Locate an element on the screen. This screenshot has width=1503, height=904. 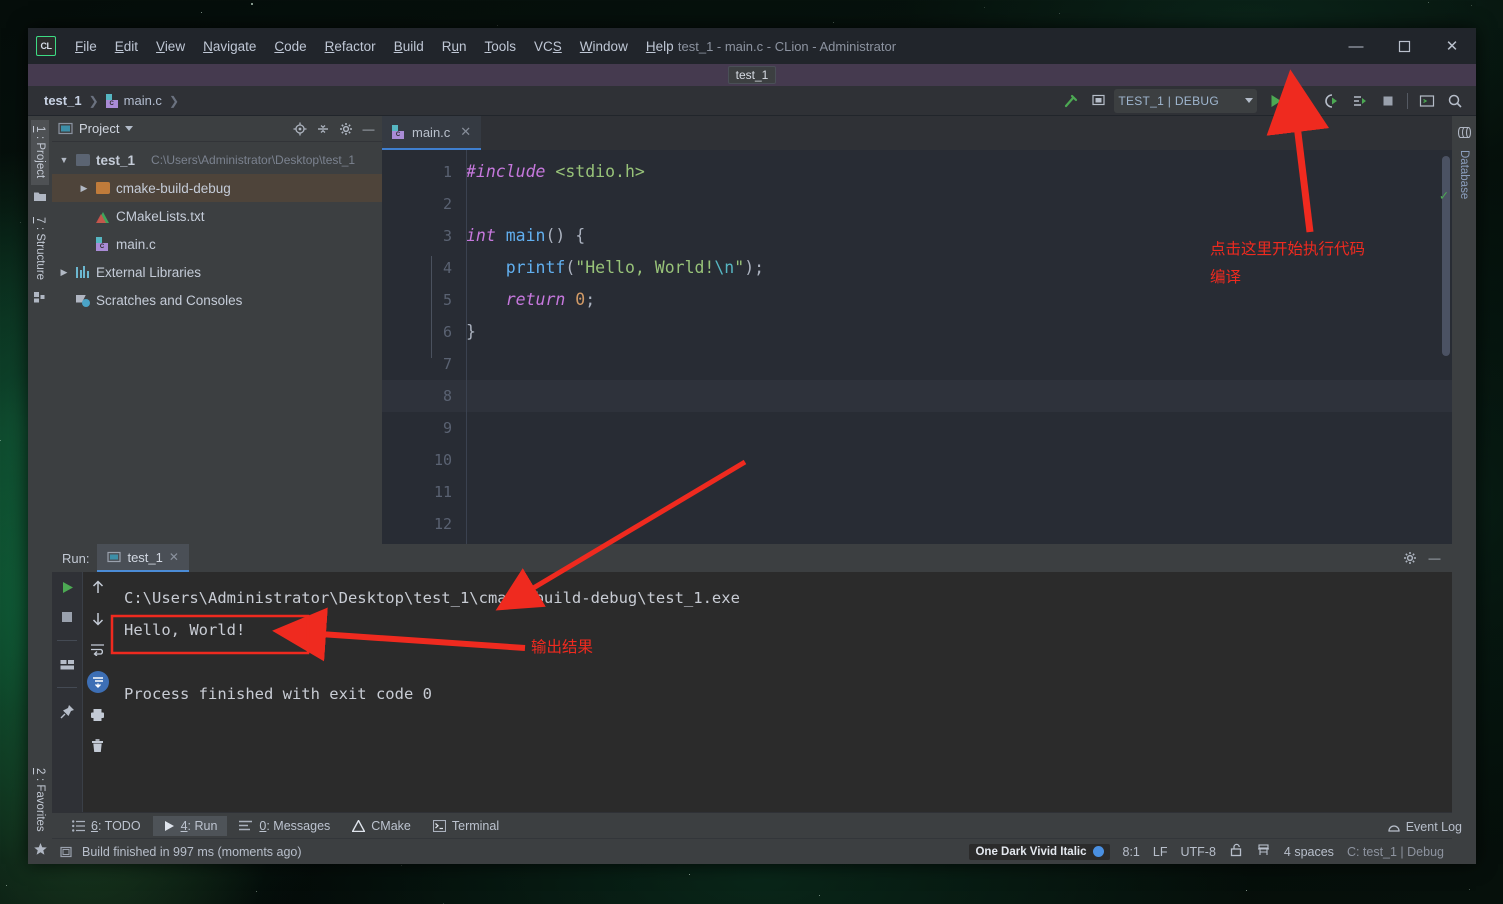
breadcrumb-project: test_1 is located at coordinates (63, 100).